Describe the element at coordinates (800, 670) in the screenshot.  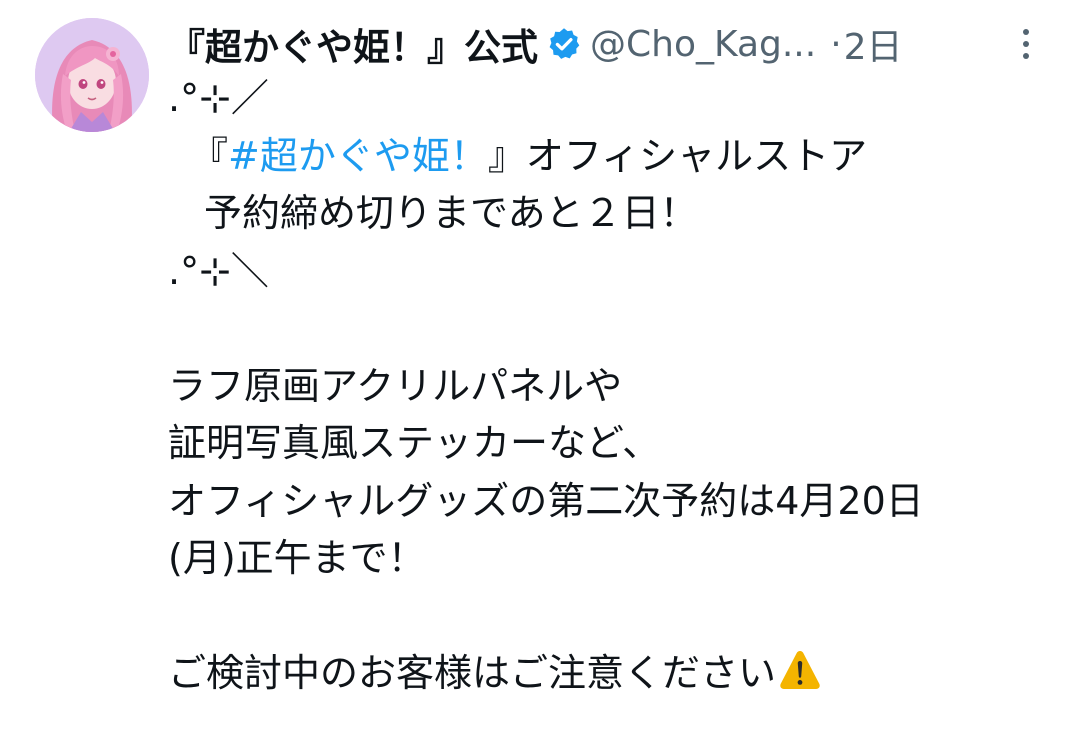
I see `warning-emoji-icon` at that location.